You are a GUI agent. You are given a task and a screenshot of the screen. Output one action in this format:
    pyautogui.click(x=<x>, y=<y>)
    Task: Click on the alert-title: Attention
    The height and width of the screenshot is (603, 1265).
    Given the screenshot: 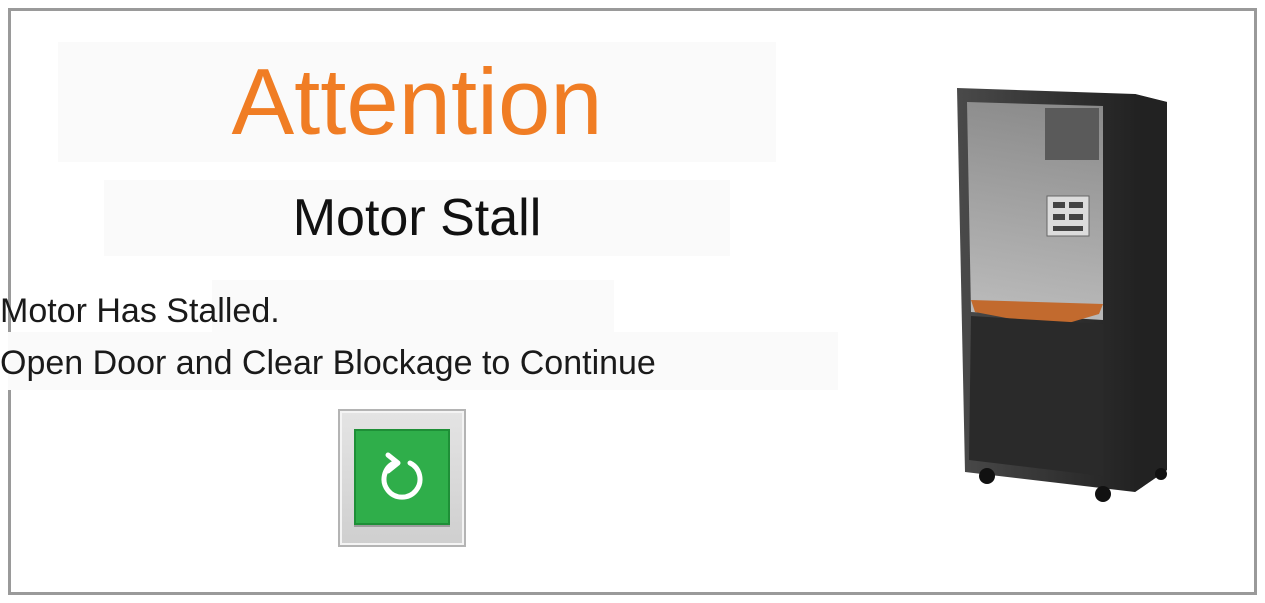 What is the action you would take?
    pyautogui.click(x=417, y=101)
    